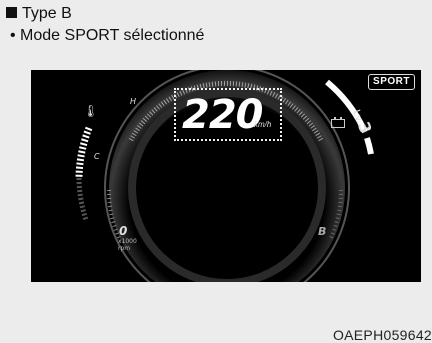 The image size is (432, 343). Describe the element at coordinates (47, 13) in the screenshot. I see `heading-label: Type B` at that location.